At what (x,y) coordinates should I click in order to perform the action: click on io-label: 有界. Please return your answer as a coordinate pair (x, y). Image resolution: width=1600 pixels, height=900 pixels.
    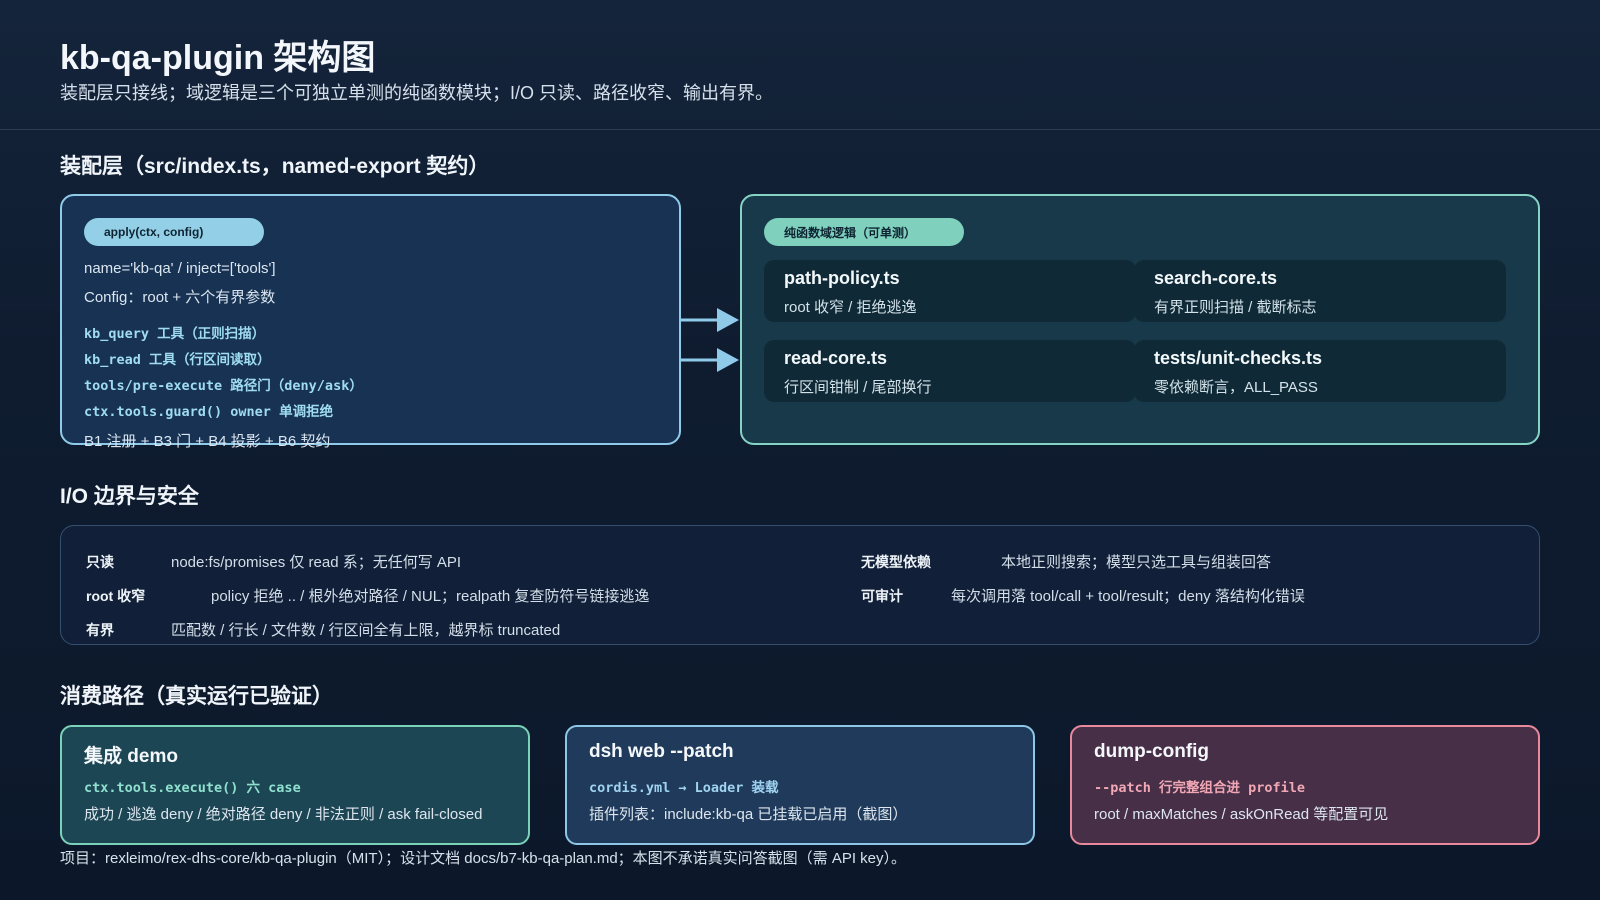
    Looking at the image, I should click on (100, 630).